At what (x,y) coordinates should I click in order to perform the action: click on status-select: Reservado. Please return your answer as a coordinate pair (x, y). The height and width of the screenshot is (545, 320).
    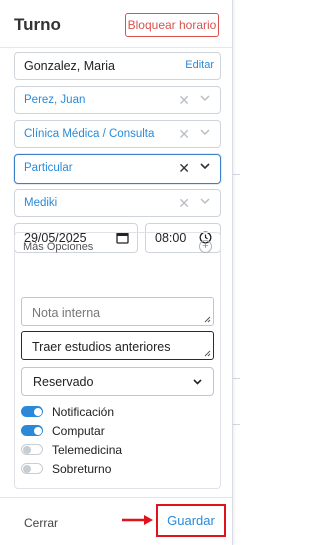
    Looking at the image, I should click on (117, 381).